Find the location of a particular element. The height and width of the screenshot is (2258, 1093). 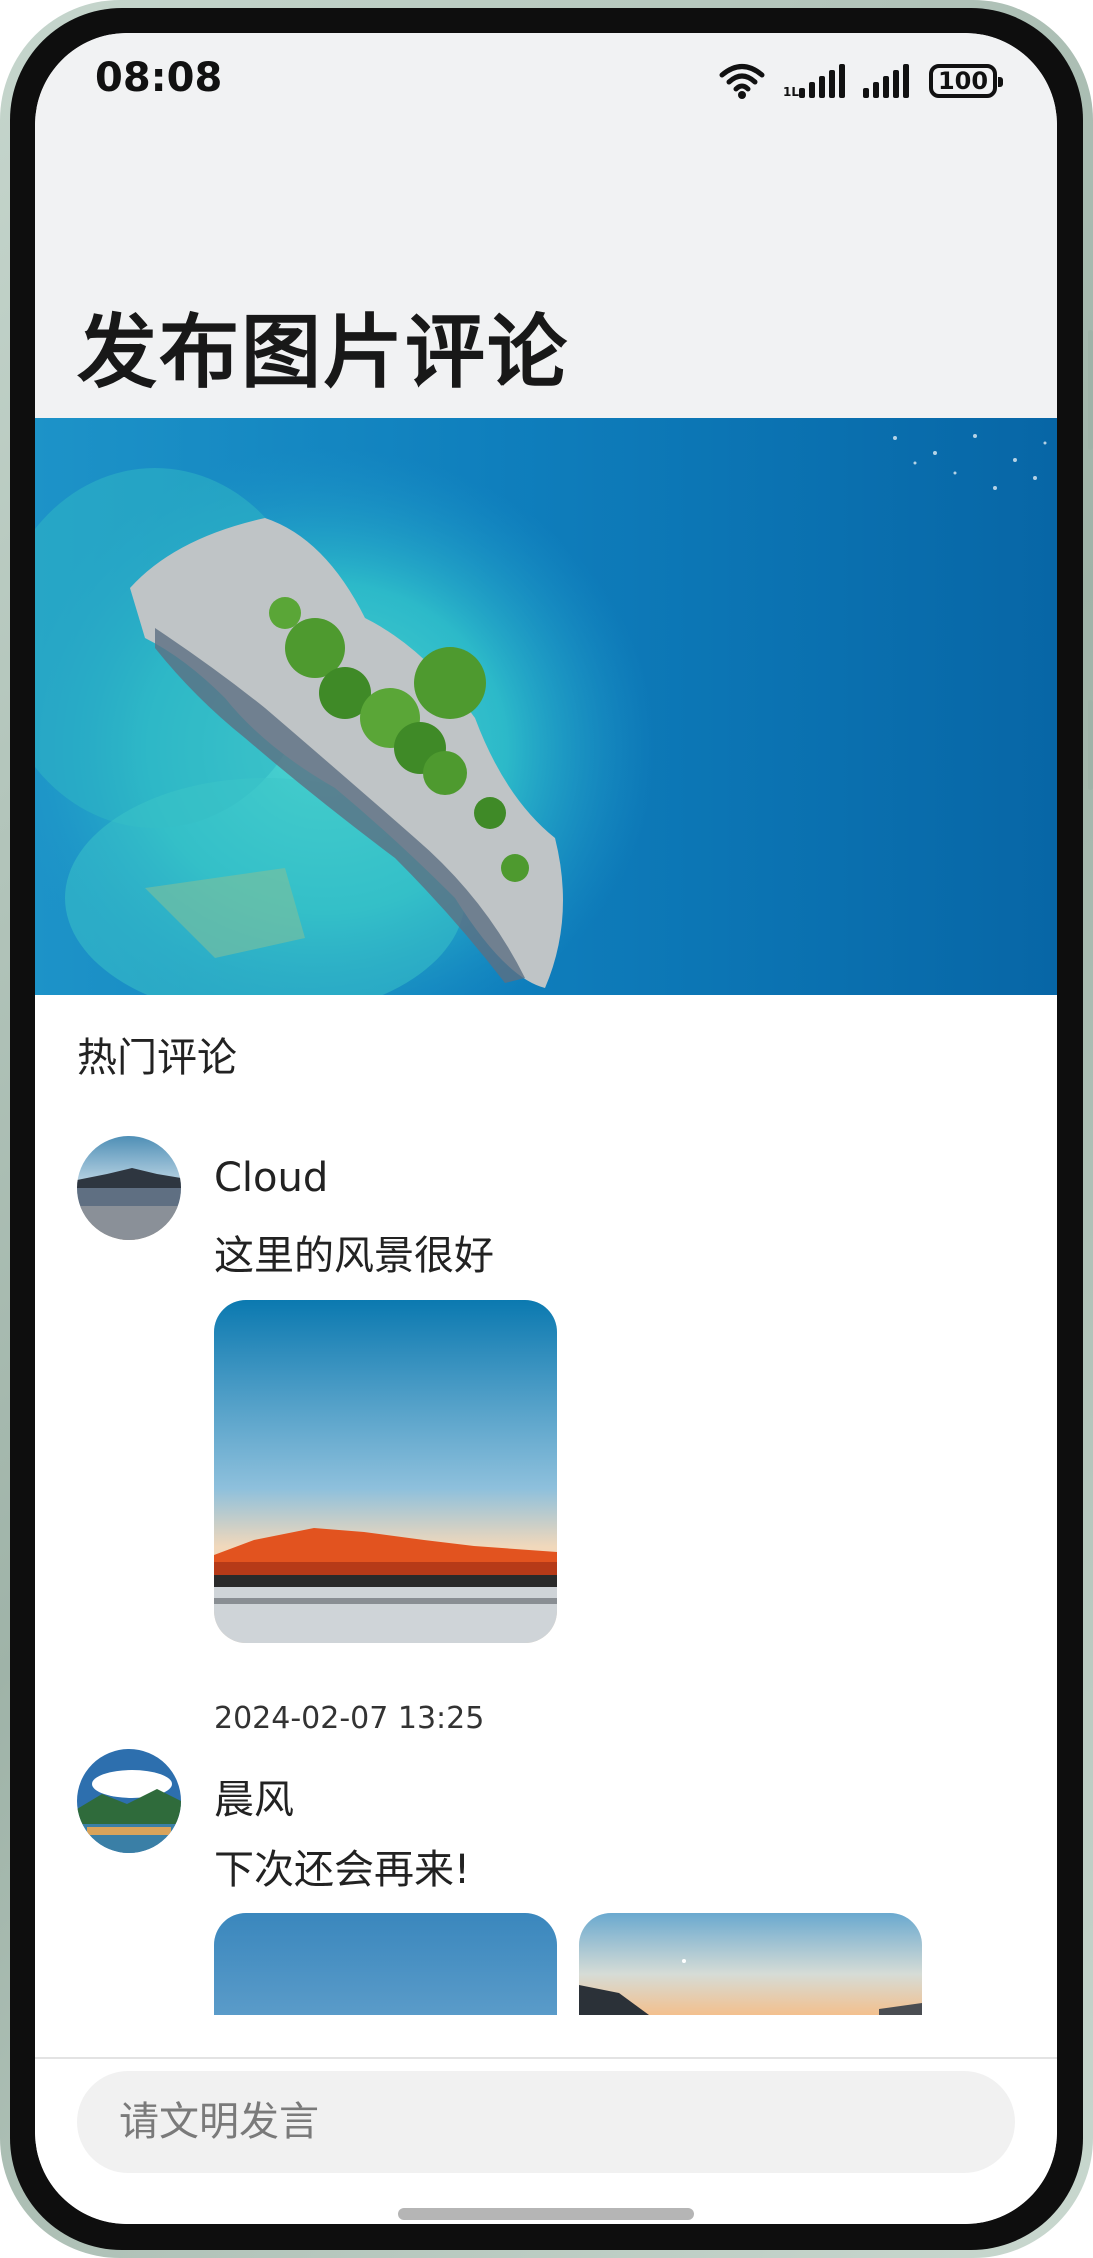

svg-text: 1L is located at coordinates (791, 91).